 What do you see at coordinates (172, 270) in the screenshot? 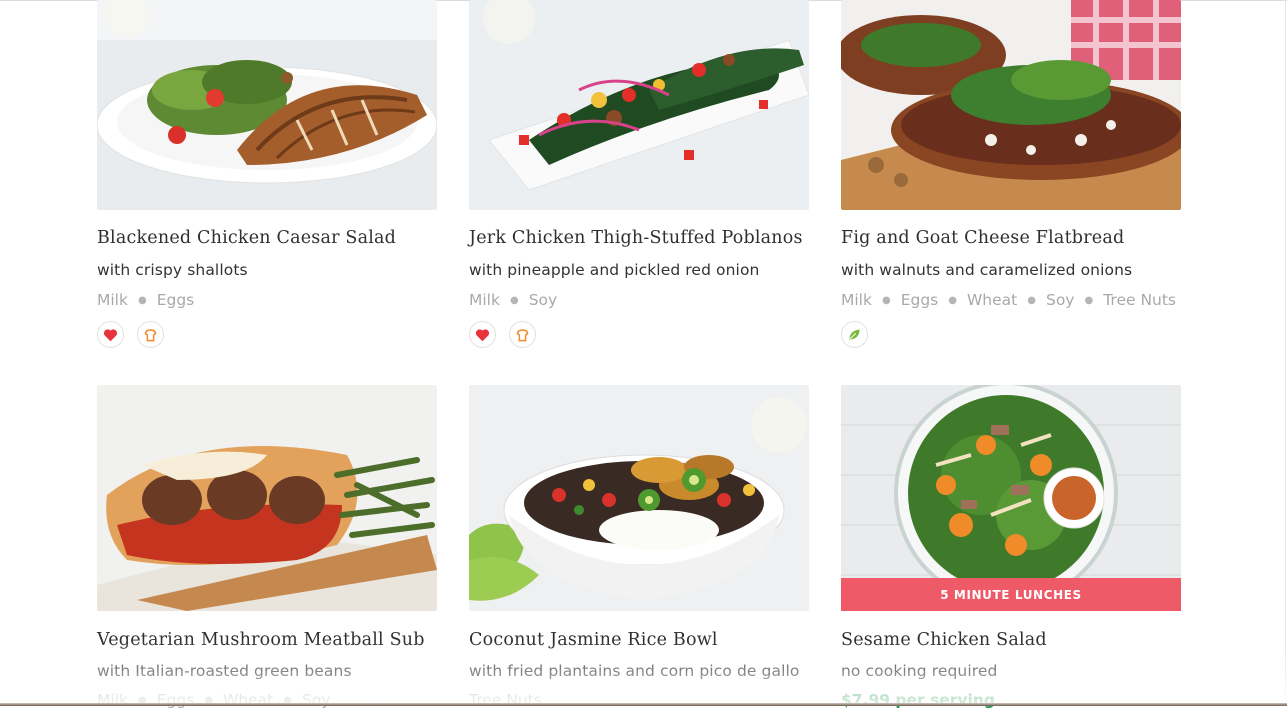
I see `recipe-subtitle: with crispy shallots` at bounding box center [172, 270].